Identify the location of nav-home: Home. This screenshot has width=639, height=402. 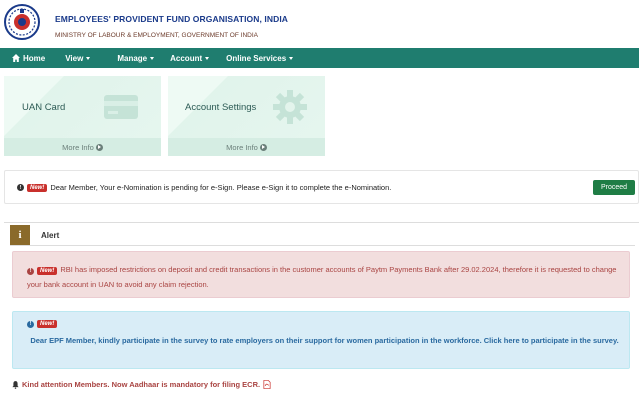
(32, 58).